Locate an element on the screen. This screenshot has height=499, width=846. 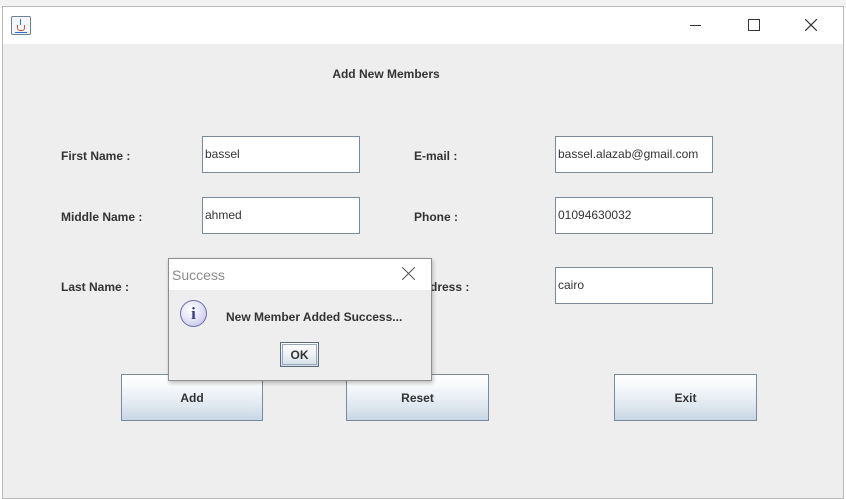
dialog-title: Success is located at coordinates (198, 275).